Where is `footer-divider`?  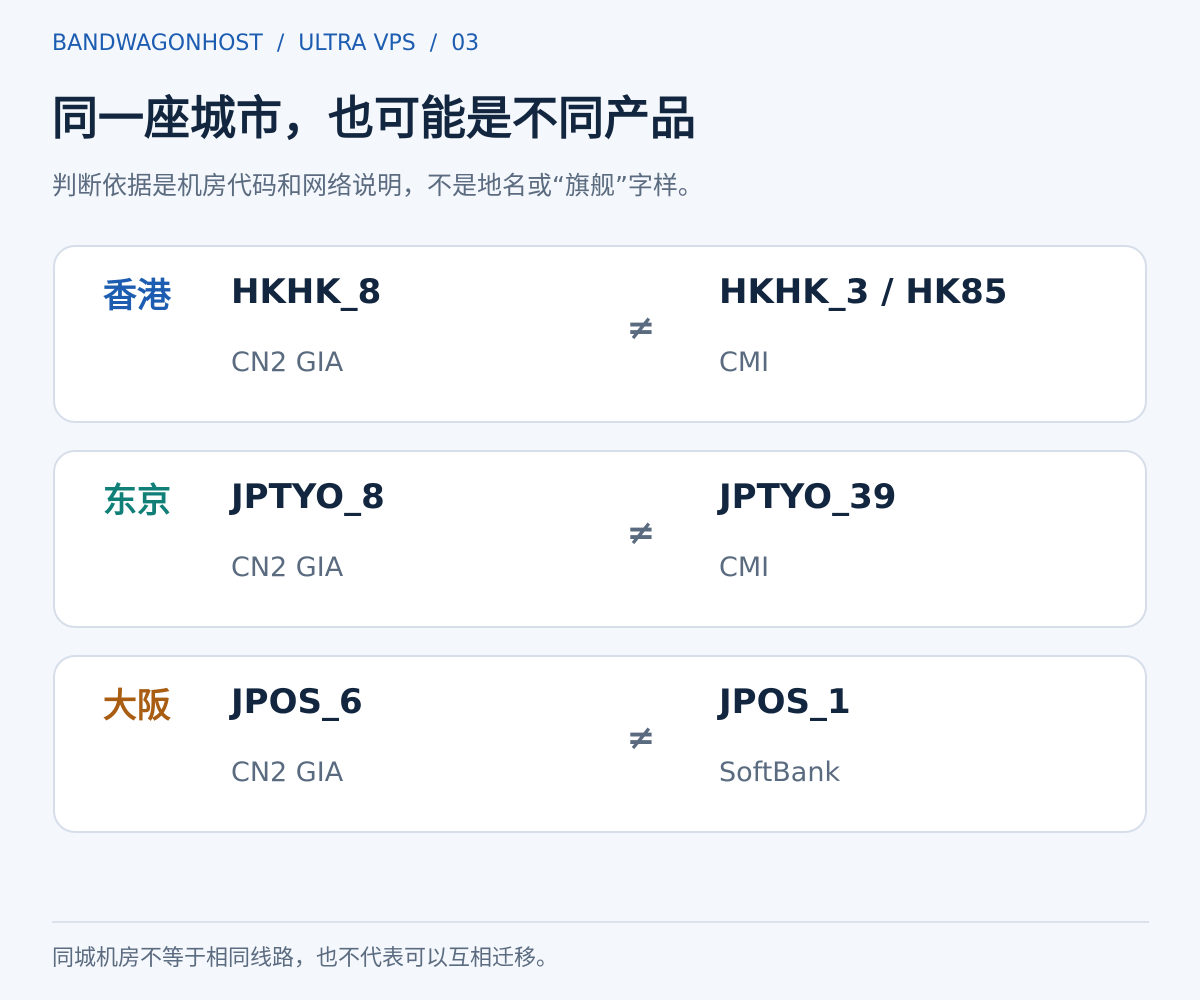 footer-divider is located at coordinates (600, 922).